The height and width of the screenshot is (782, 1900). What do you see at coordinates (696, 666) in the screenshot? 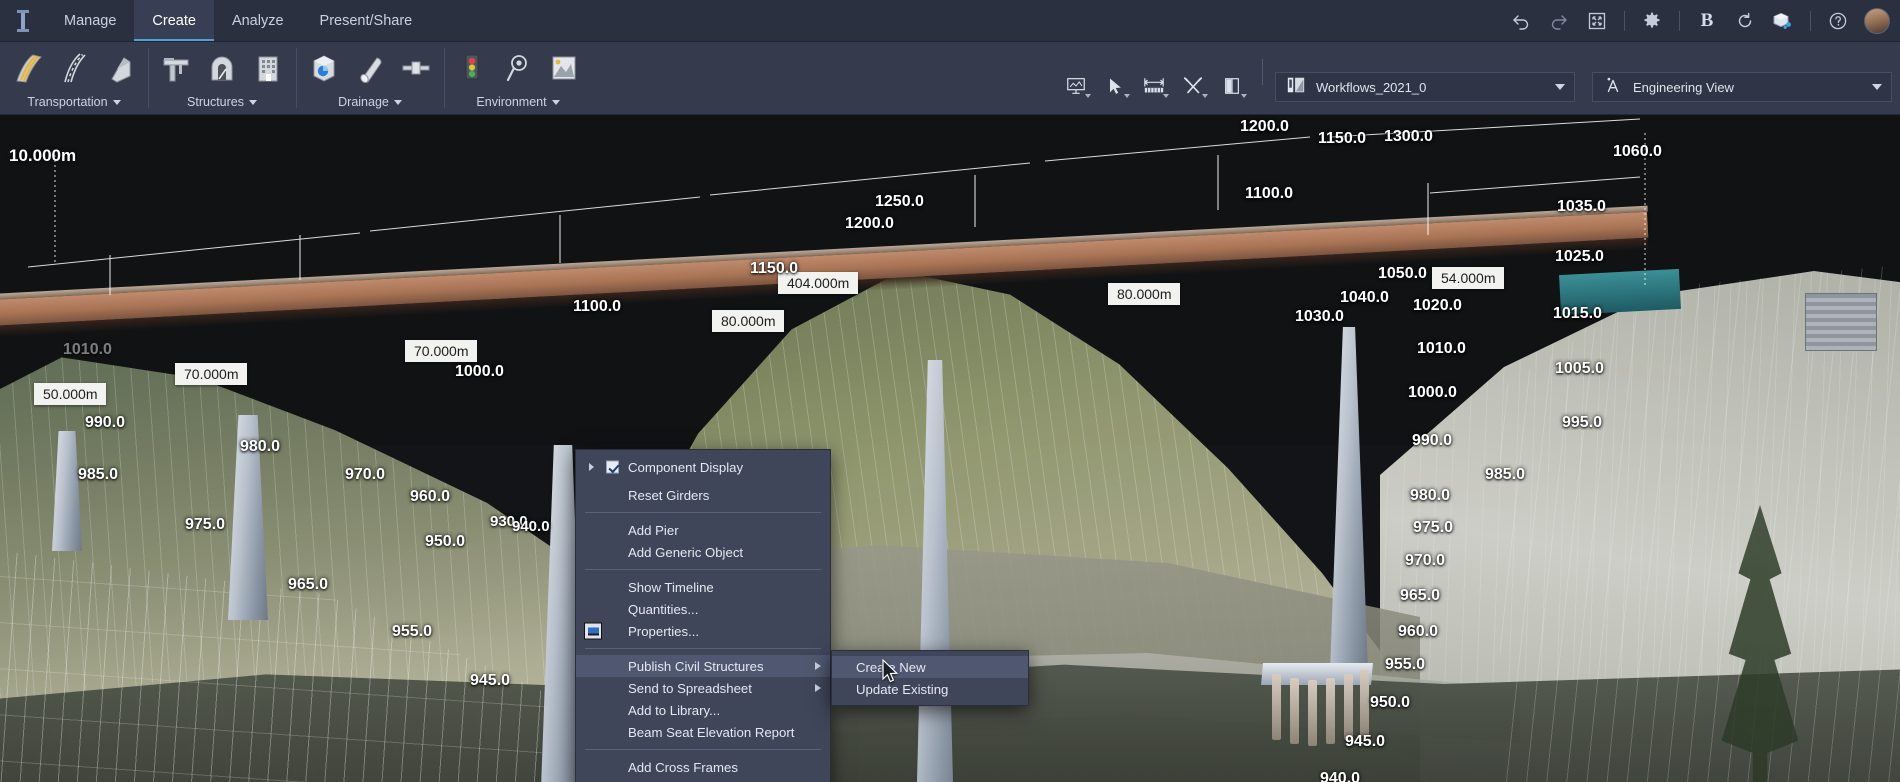
I see `menu-item-label: Publish Civil Structures` at bounding box center [696, 666].